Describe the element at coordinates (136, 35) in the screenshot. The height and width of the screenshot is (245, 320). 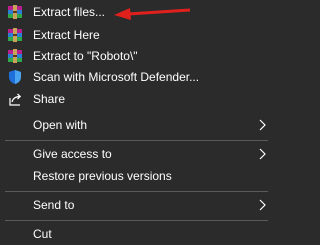
I see `menu-item-extract-here: Extract Here` at that location.